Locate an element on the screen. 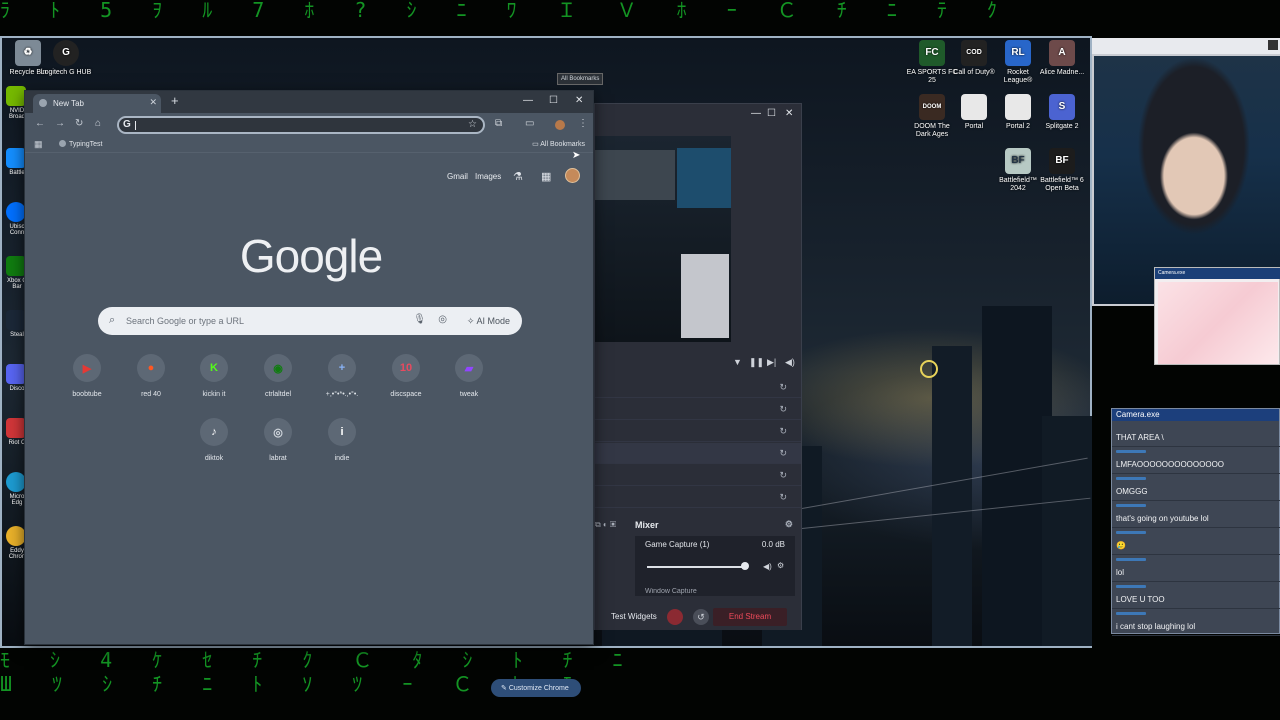 The width and height of the screenshot is (1280, 720). chat-message: OMGGG is located at coordinates (1196, 488).